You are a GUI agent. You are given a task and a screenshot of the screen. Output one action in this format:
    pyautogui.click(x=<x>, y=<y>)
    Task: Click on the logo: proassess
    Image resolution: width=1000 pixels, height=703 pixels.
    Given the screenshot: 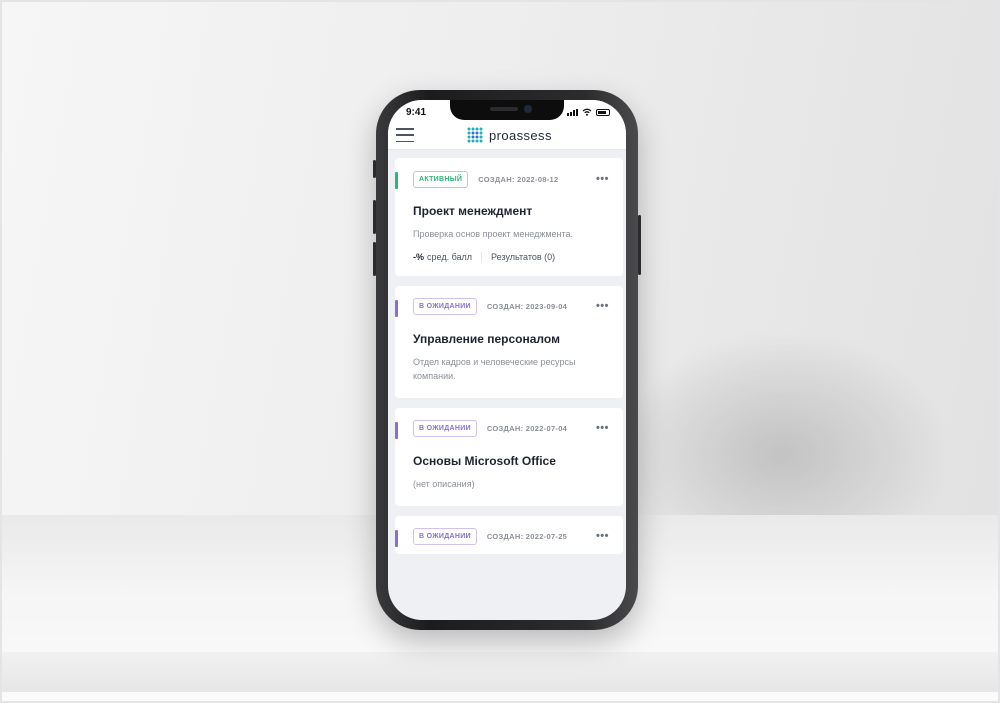 What is the action you would take?
    pyautogui.click(x=509, y=135)
    